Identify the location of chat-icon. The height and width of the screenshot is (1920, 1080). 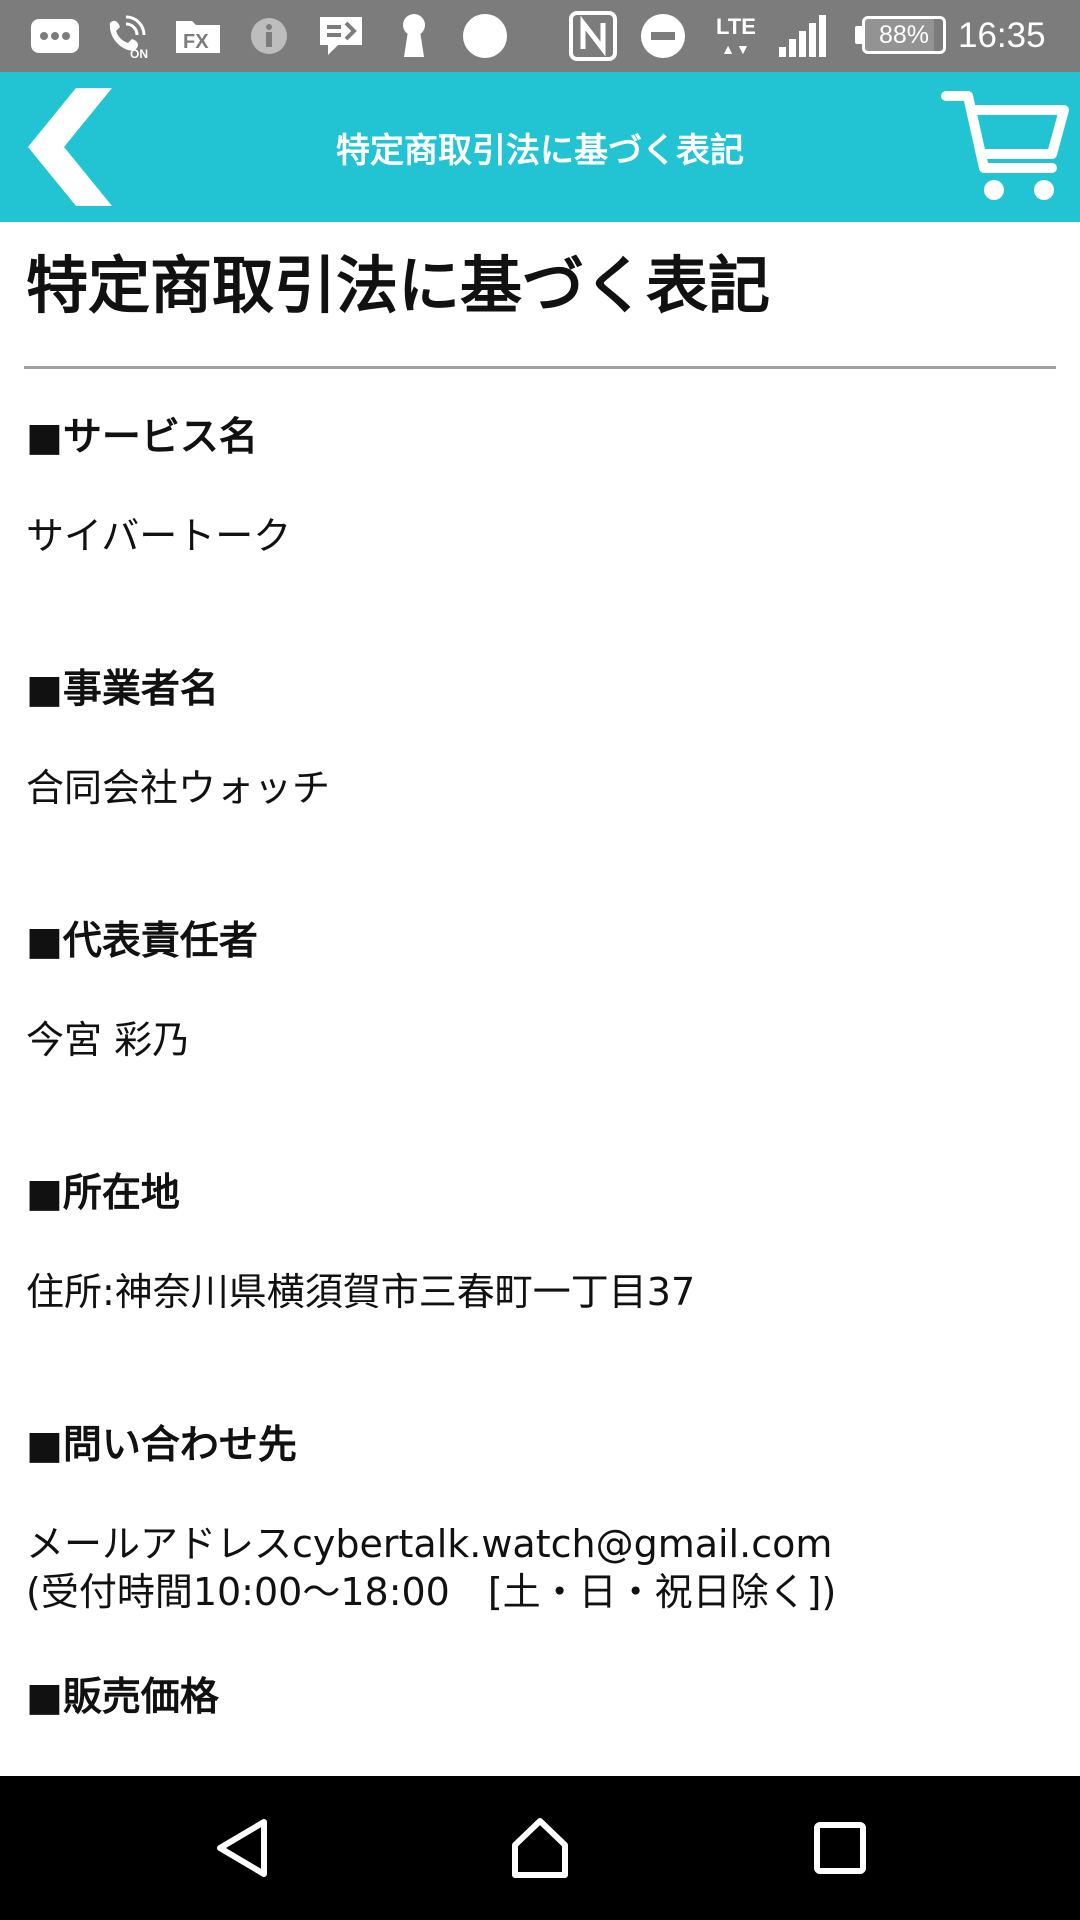
(341, 36).